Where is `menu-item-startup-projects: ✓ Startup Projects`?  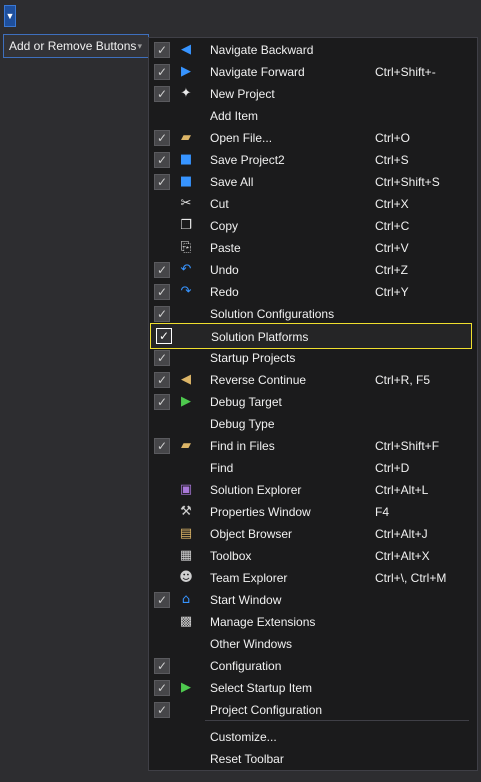
menu-item-startup-projects: ✓ Startup Projects is located at coordinates (313, 358).